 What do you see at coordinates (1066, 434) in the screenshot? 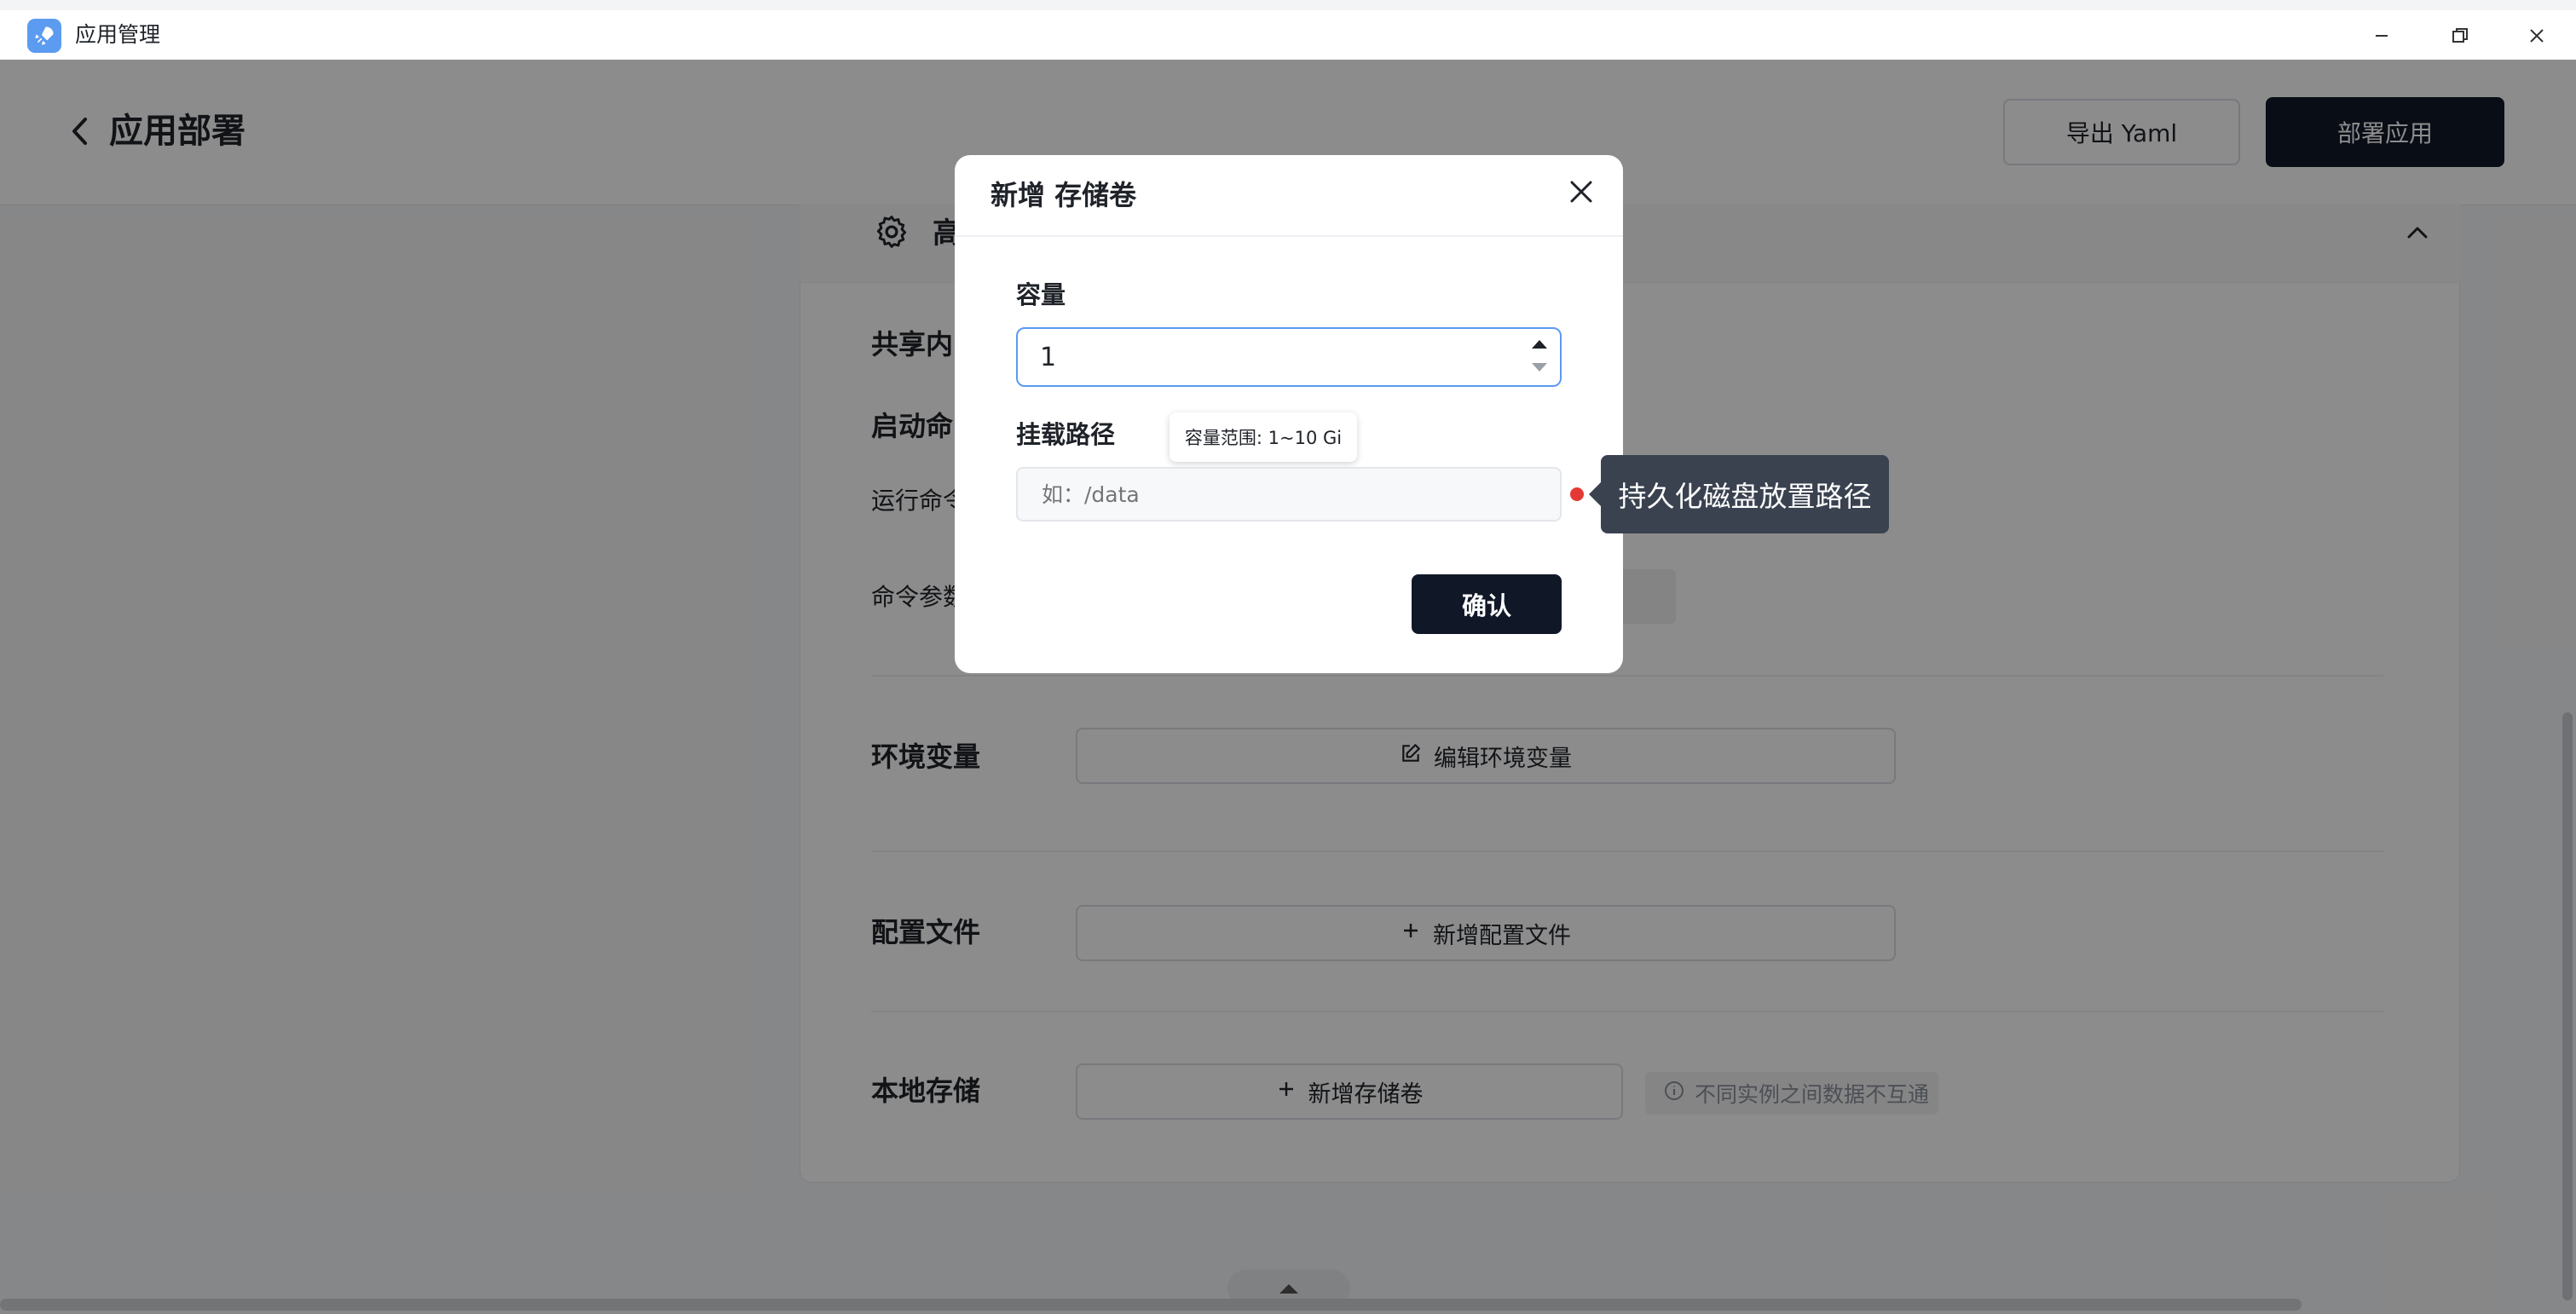
I see `mount-path-label: 挂载路径` at bounding box center [1066, 434].